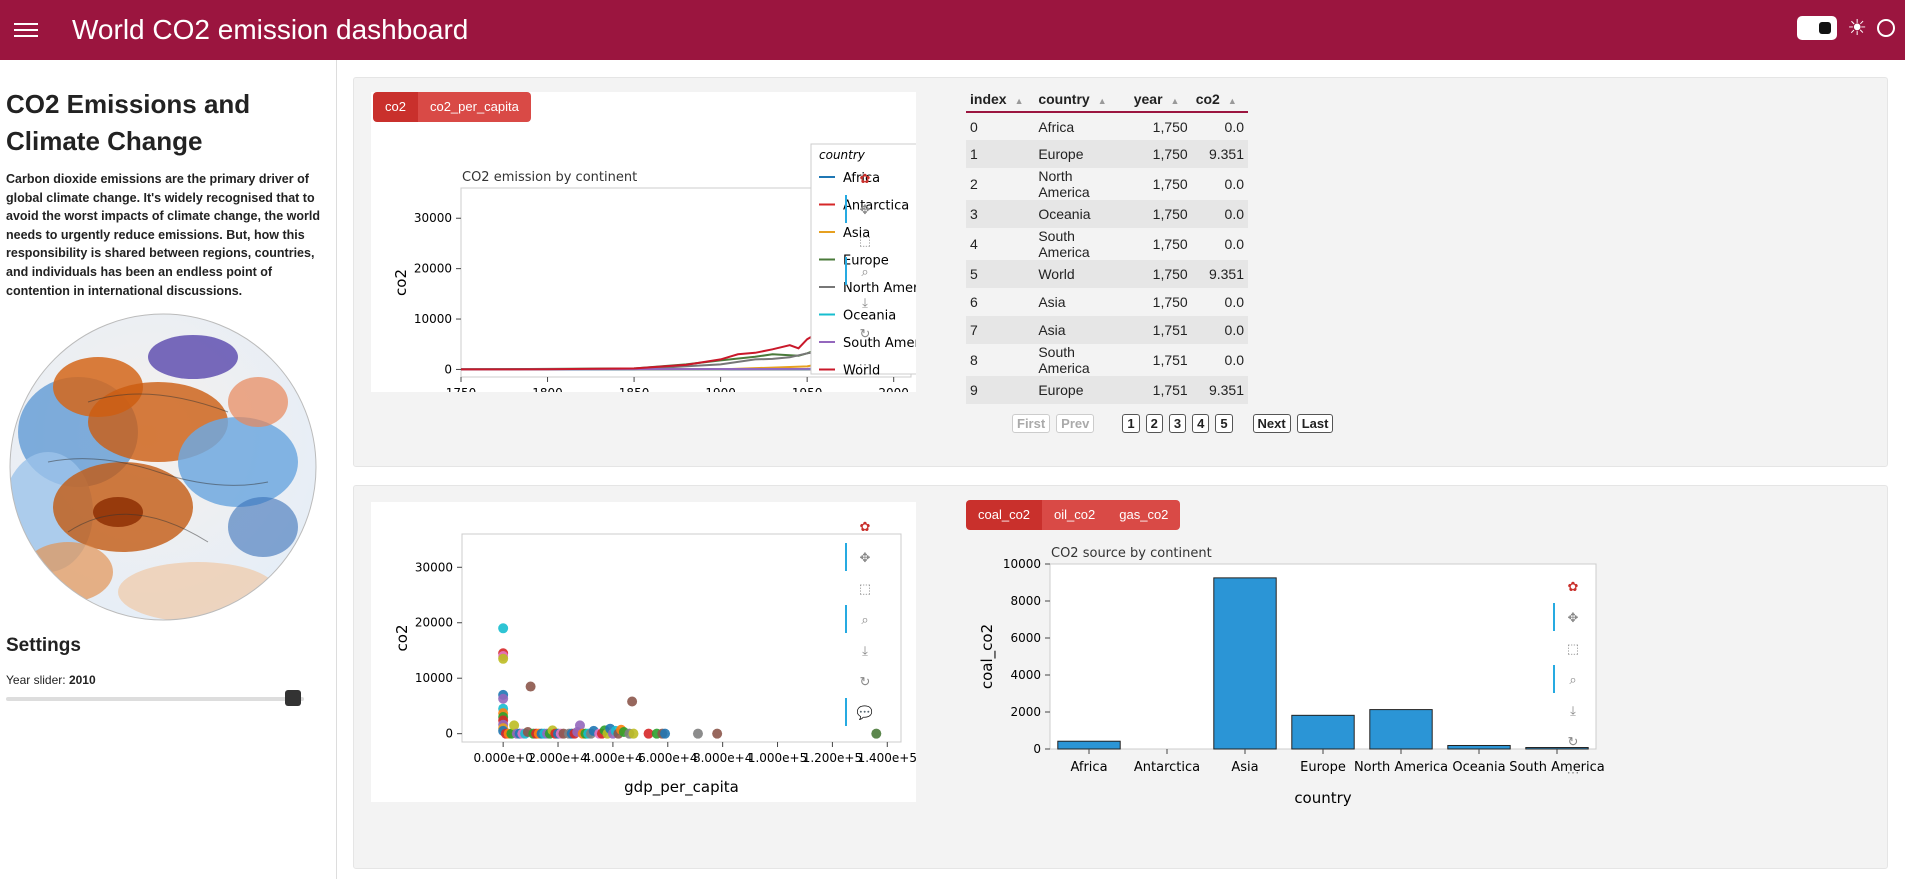 The image size is (1905, 879). I want to click on table-row: 1 Europe 1,750 9.351, so click(1107, 154).